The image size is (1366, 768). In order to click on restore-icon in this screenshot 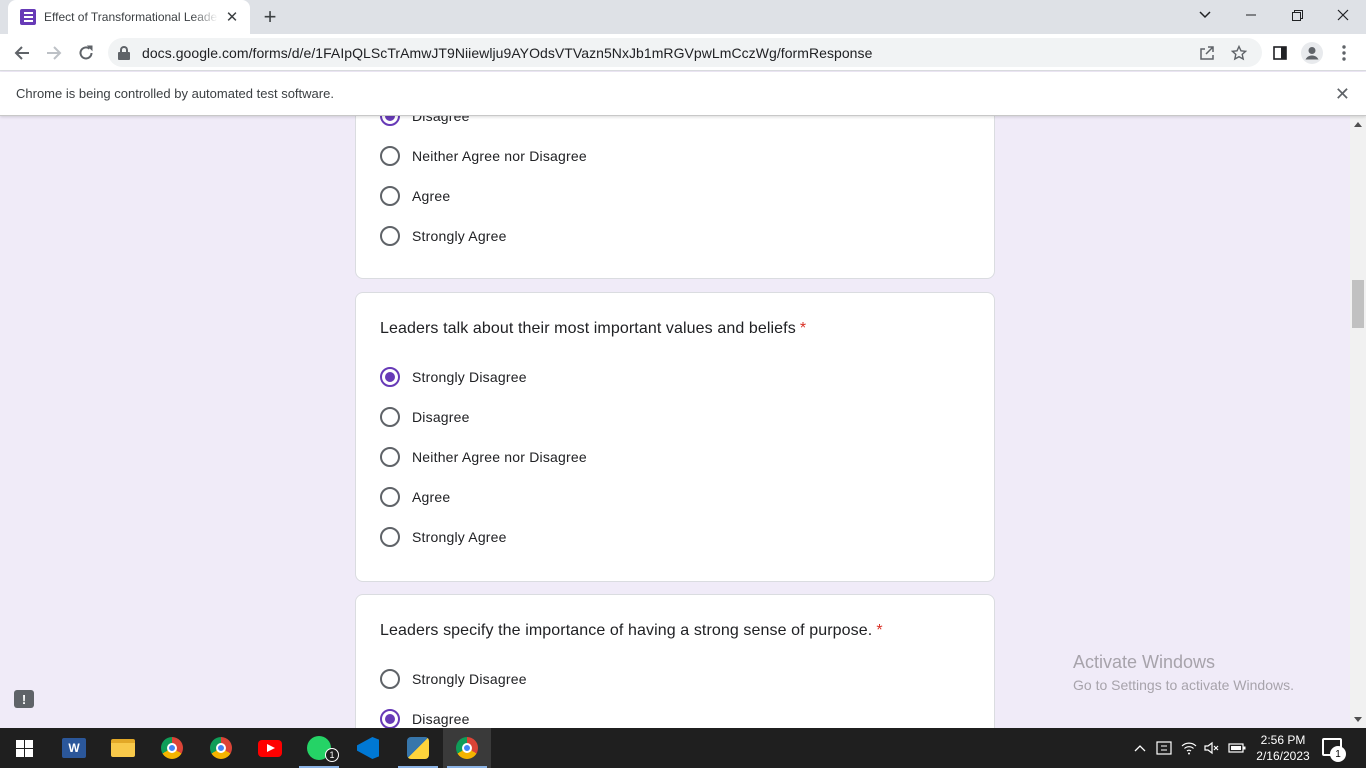, I will do `click(1297, 15)`.